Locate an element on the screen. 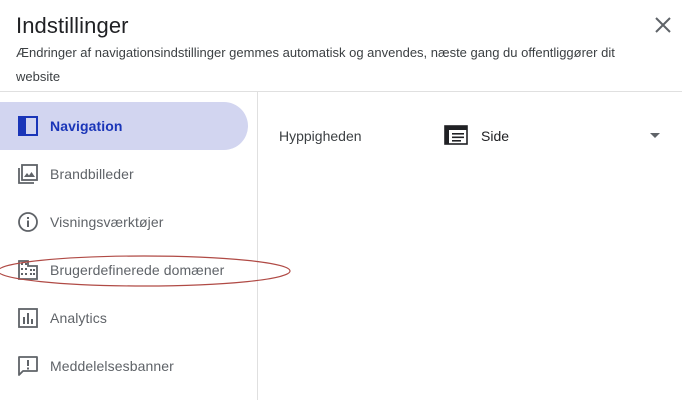 This screenshot has width=682, height=400. sidebar-item-label: Navigation is located at coordinates (86, 126).